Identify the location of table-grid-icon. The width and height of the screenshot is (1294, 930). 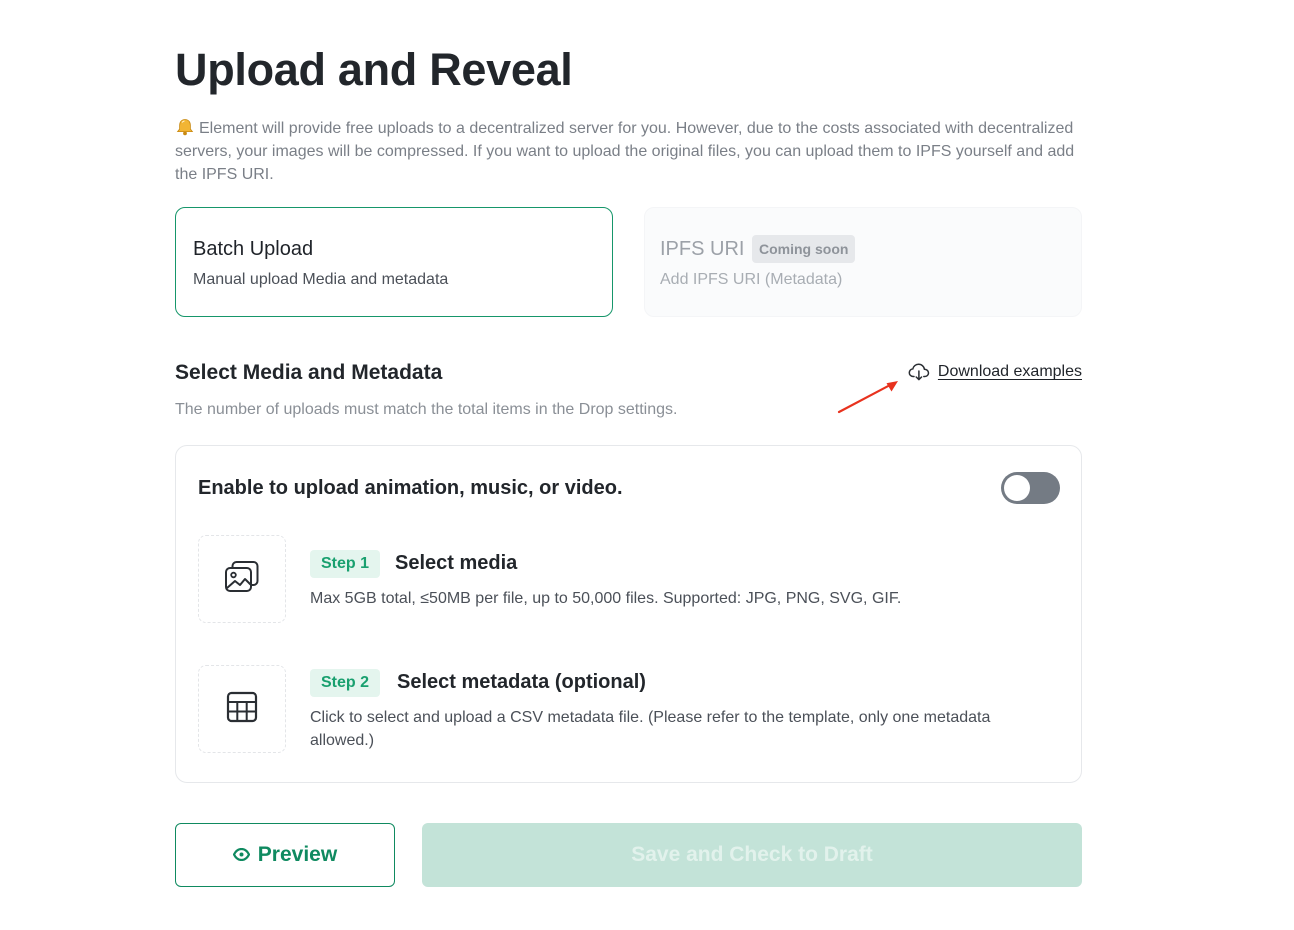
(242, 709).